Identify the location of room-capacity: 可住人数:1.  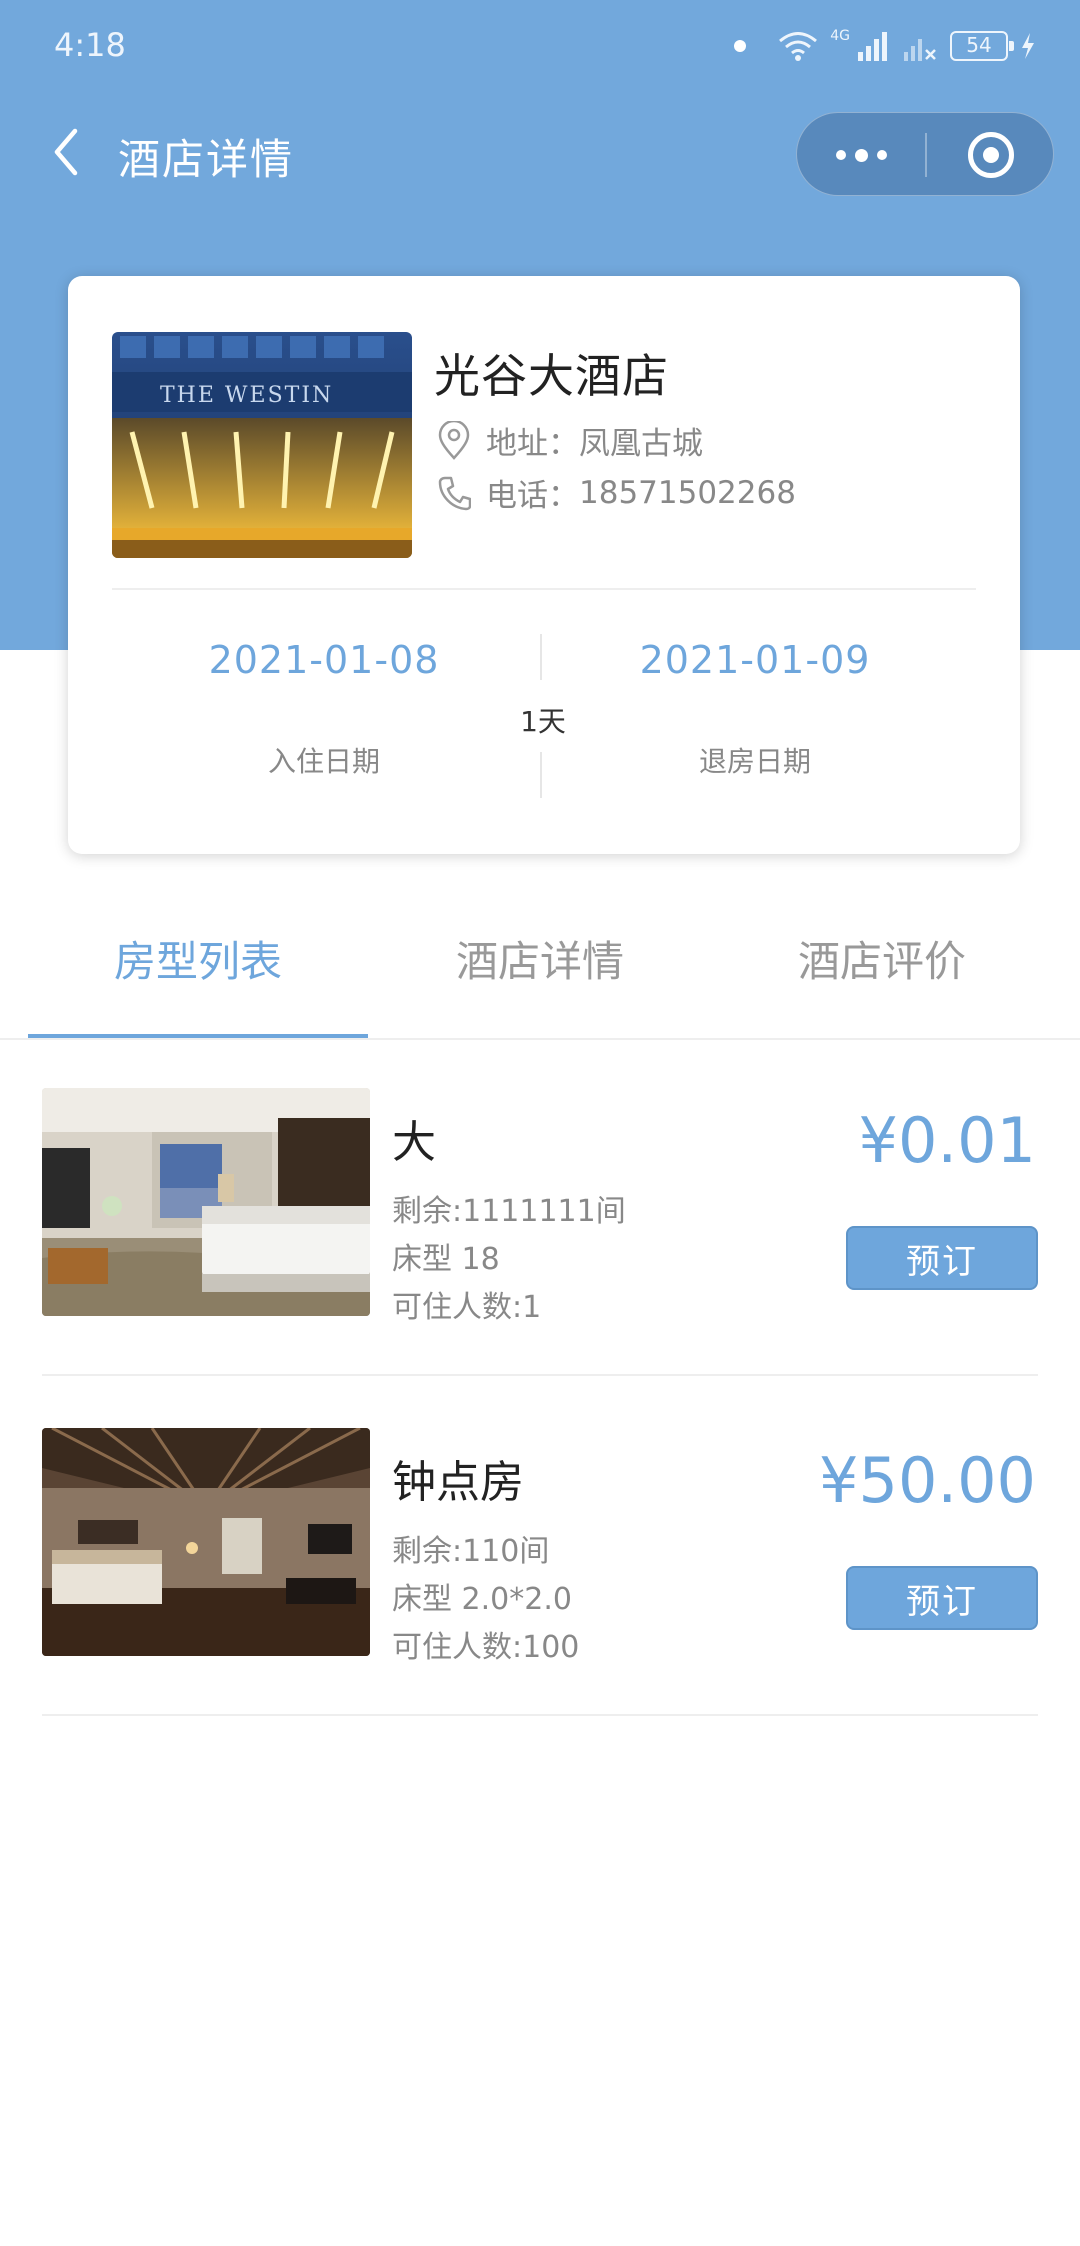
(467, 1307).